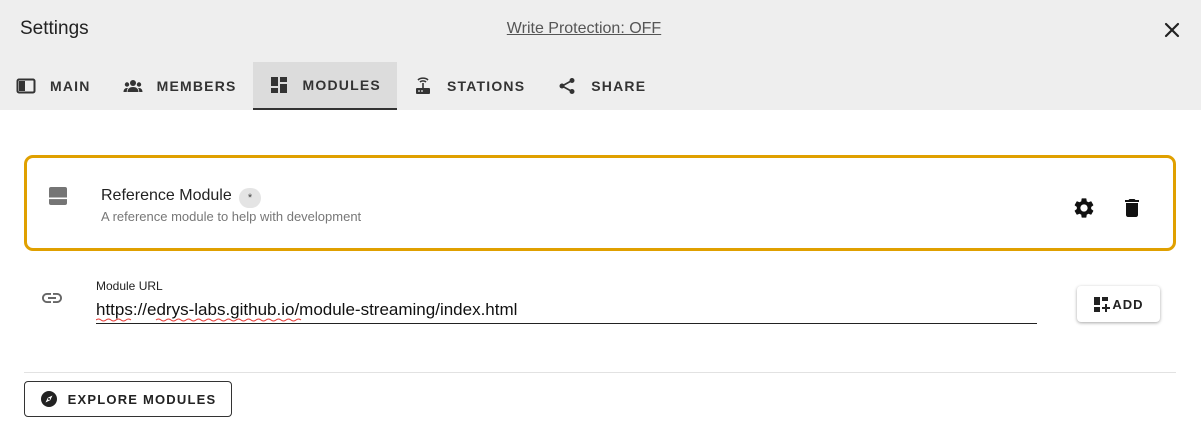  What do you see at coordinates (166, 195) in the screenshot?
I see `module-title: Reference Module` at bounding box center [166, 195].